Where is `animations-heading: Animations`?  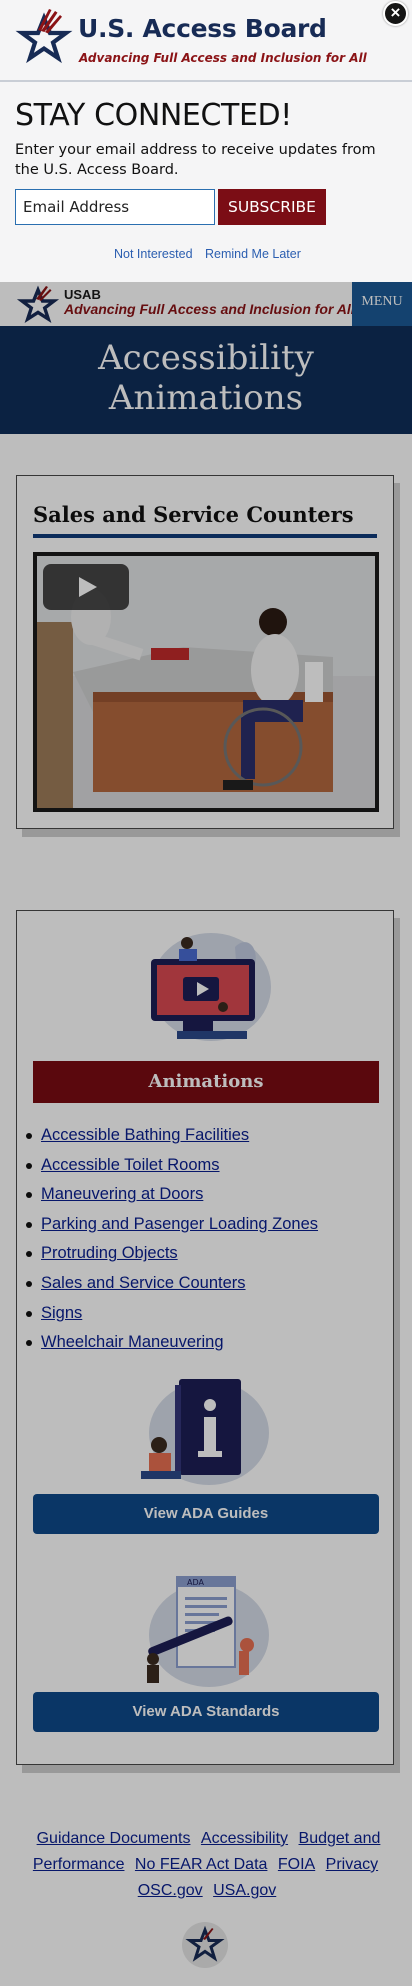 animations-heading: Animations is located at coordinates (206, 1082).